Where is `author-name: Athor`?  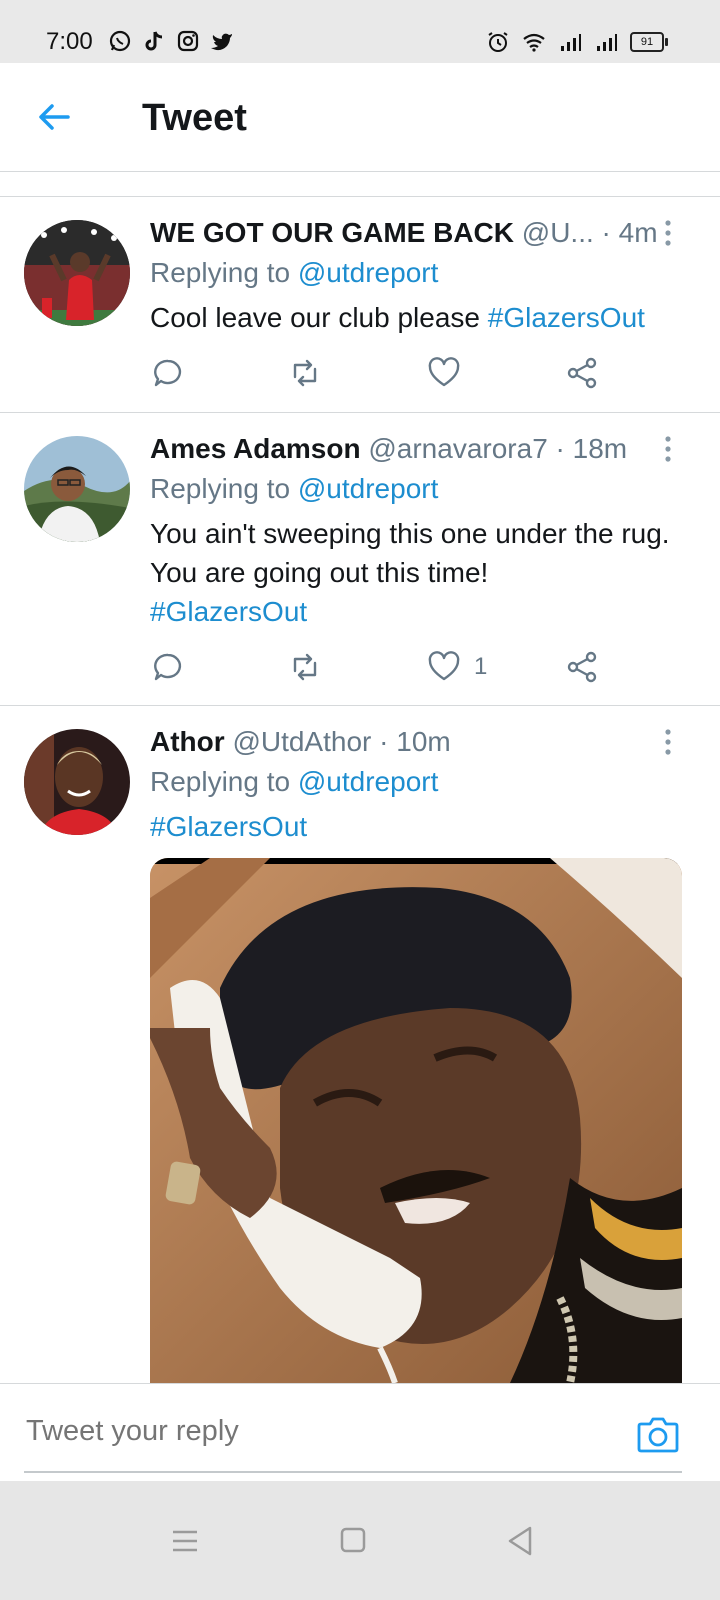 author-name: Athor is located at coordinates (187, 741).